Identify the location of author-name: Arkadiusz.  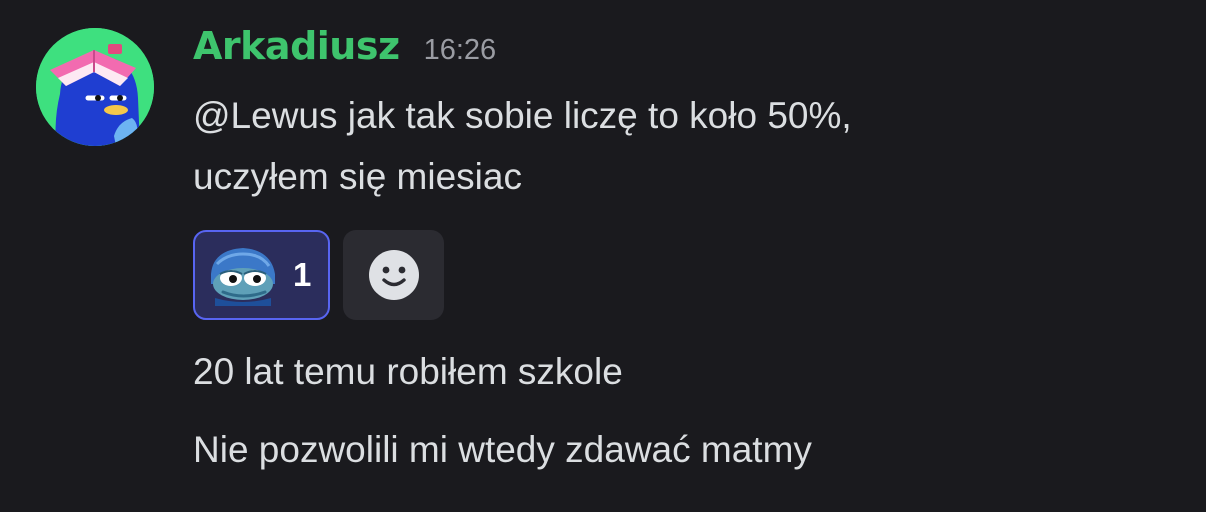
(296, 46).